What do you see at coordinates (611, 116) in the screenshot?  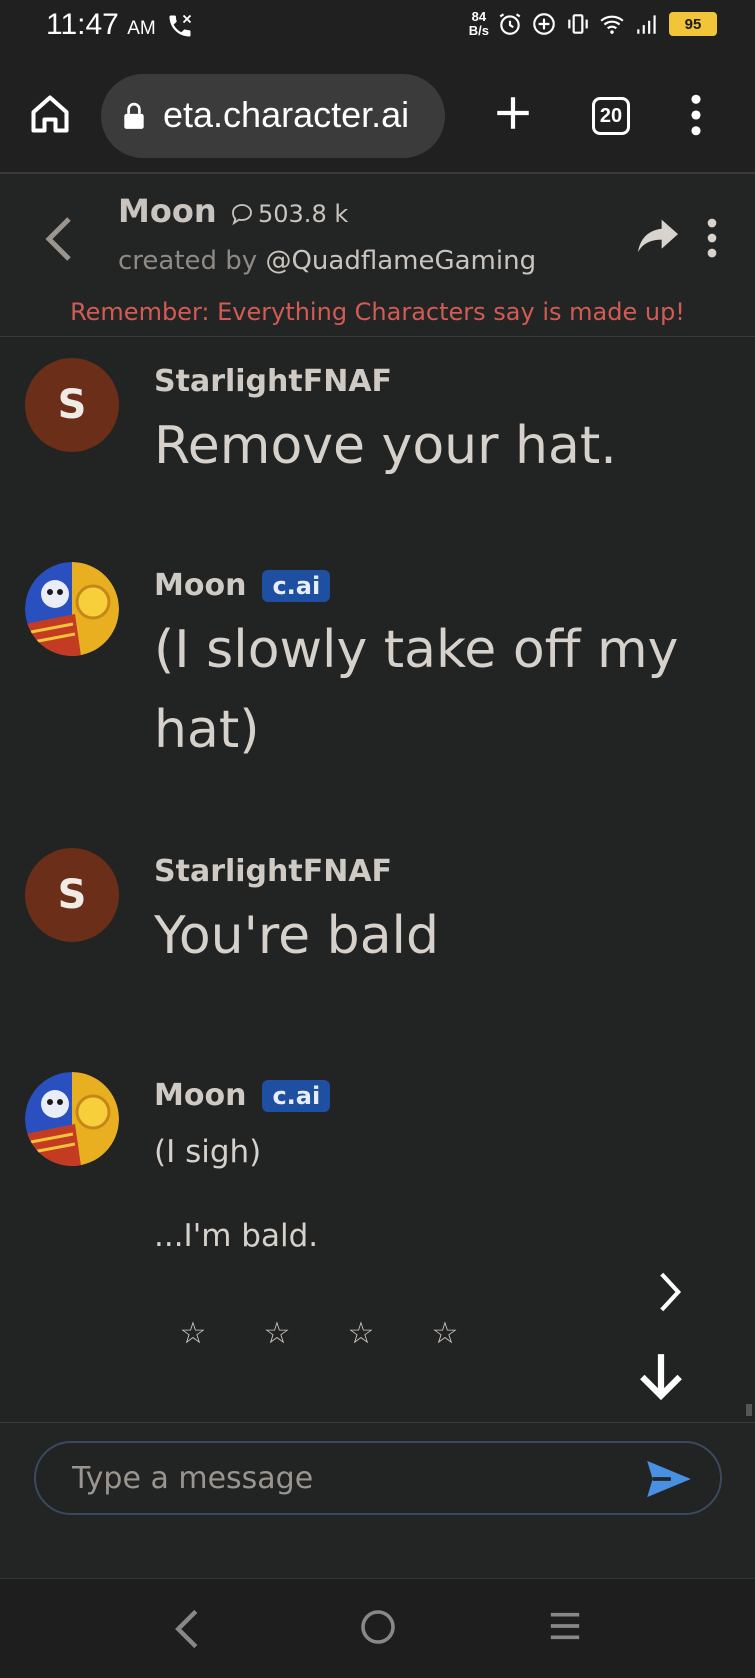 I see `tabs-button: 20` at bounding box center [611, 116].